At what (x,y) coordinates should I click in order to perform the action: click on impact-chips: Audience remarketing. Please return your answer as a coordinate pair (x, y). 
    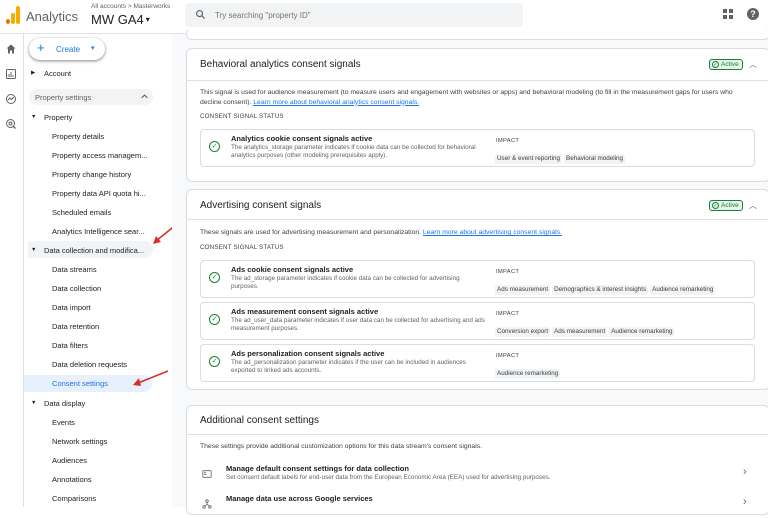
    Looking at the image, I should click on (528, 371).